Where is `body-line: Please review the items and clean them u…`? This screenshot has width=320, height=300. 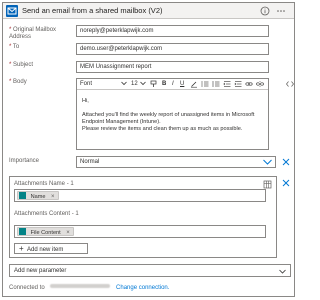 body-line: Please review the items and clean them u… is located at coordinates (162, 129).